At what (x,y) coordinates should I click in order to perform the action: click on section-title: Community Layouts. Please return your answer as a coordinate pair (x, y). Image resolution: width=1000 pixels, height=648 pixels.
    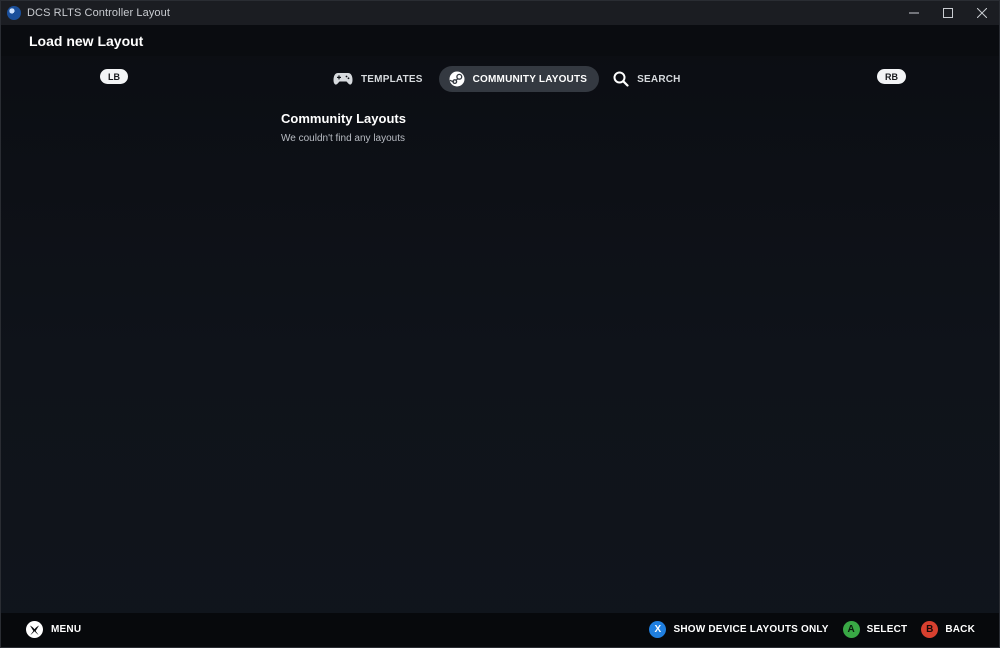
    Looking at the image, I should click on (343, 118).